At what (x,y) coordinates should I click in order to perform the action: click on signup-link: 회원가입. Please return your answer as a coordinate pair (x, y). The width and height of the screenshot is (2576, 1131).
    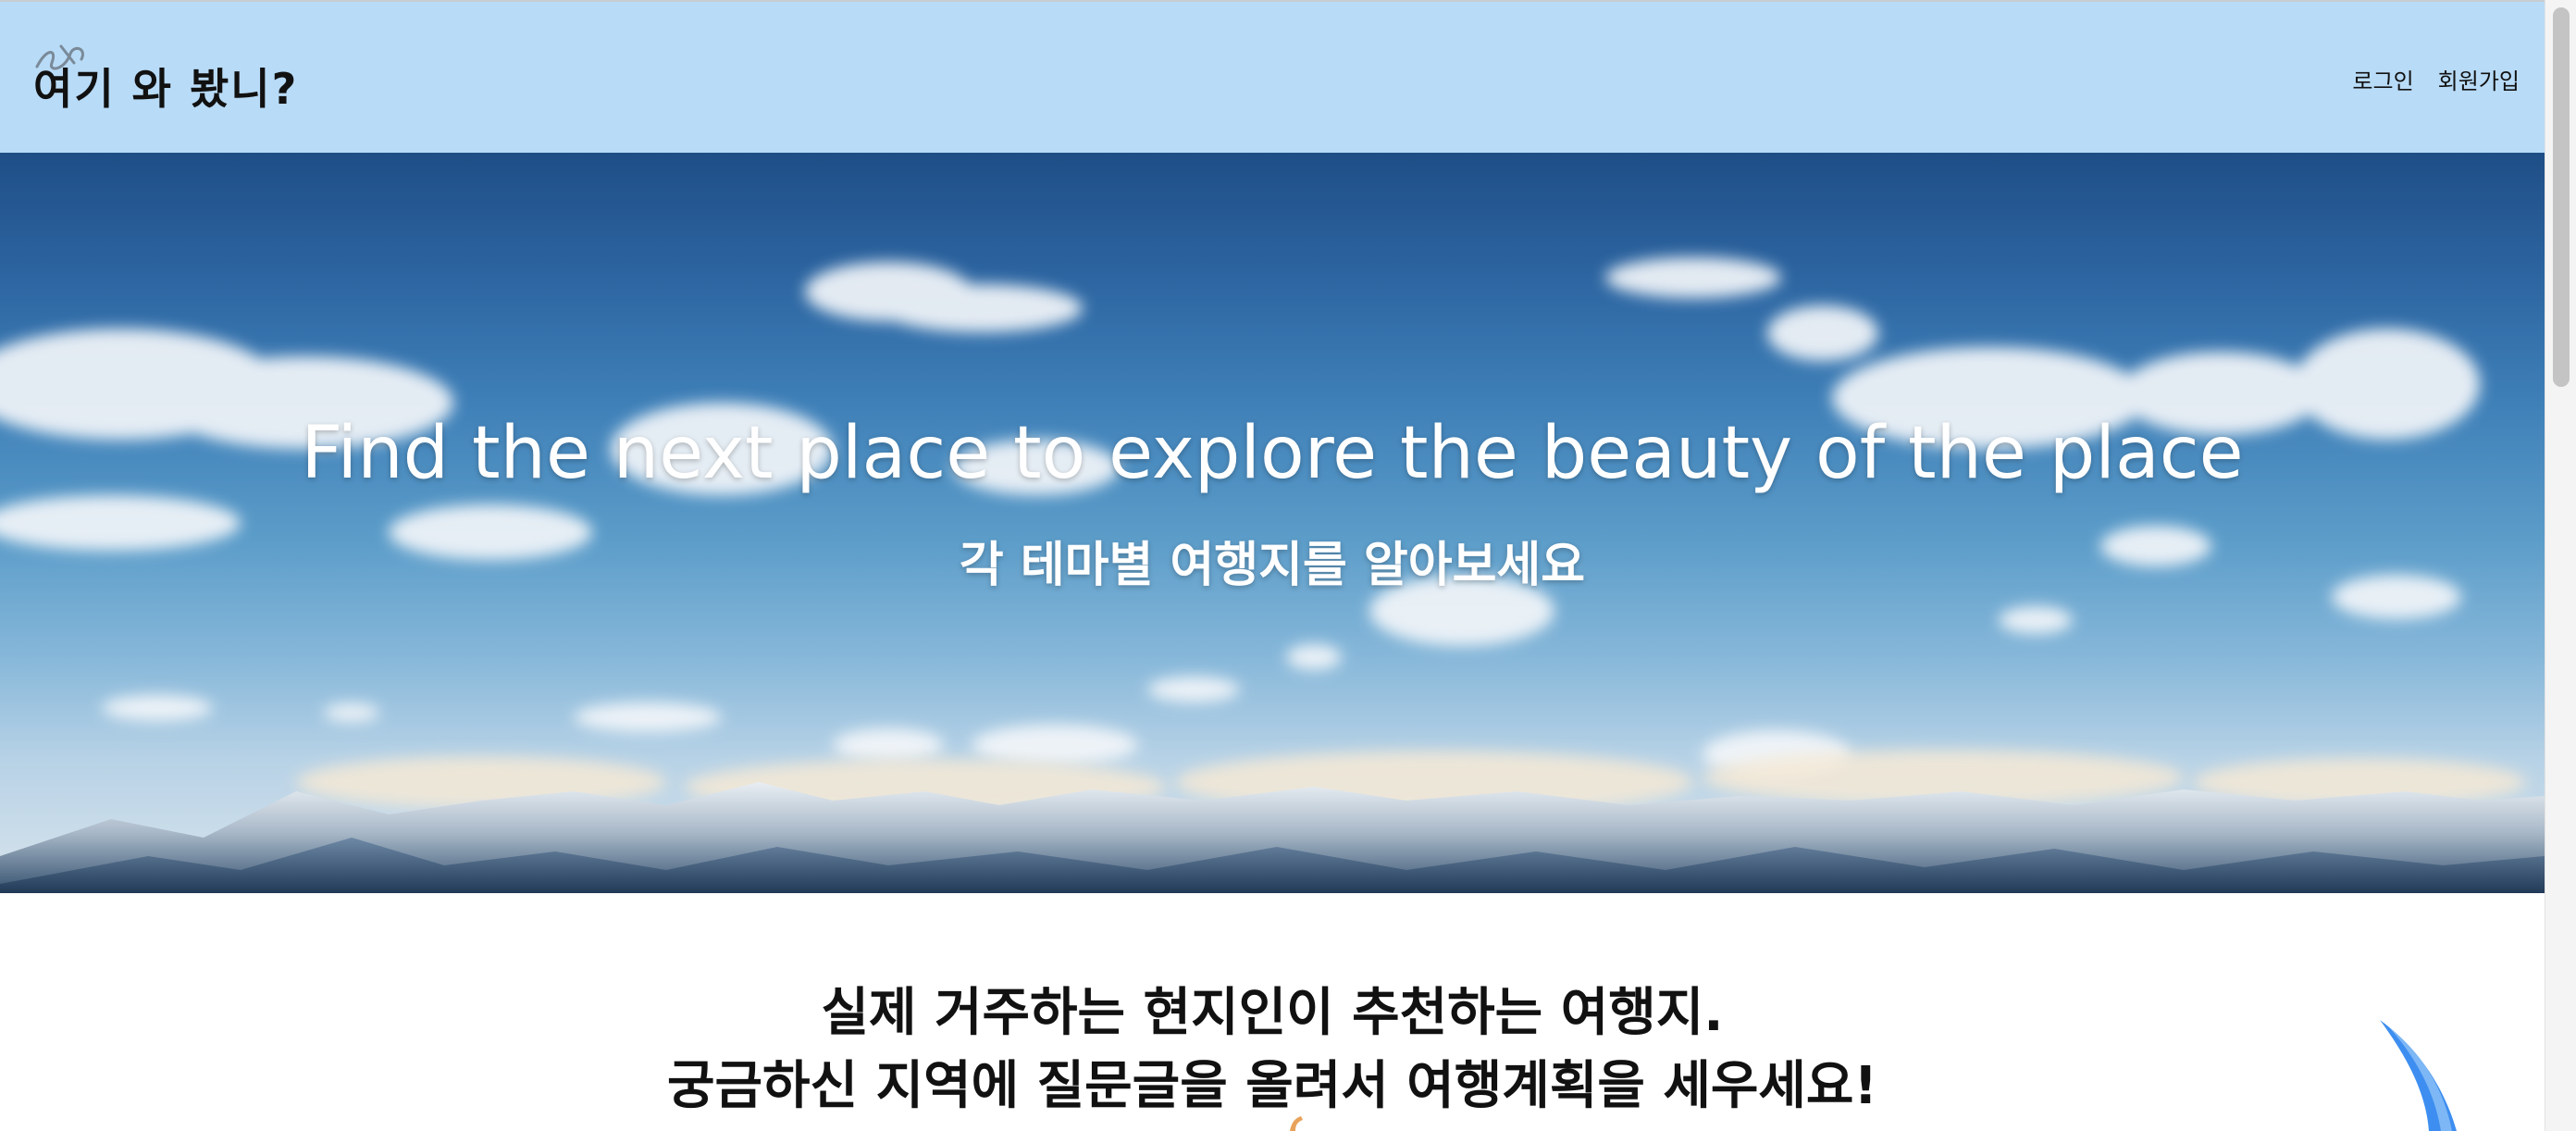
    Looking at the image, I should click on (2479, 79).